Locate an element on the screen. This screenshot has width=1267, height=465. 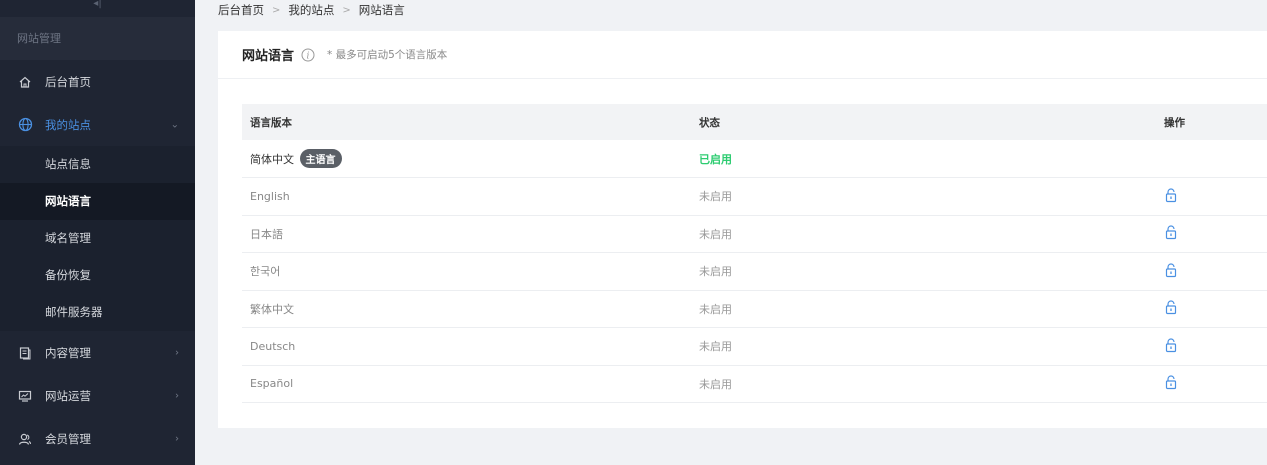
column-header-language: 语言版本 is located at coordinates (271, 122).